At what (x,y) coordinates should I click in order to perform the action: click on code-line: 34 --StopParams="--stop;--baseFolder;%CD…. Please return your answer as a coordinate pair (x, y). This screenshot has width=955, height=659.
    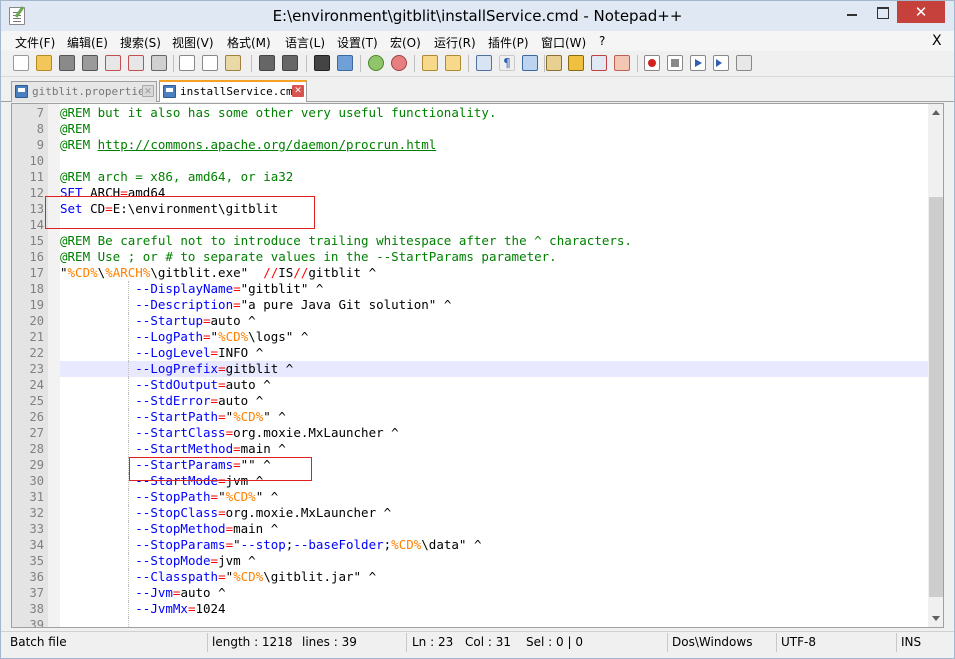
    Looking at the image, I should click on (479, 545).